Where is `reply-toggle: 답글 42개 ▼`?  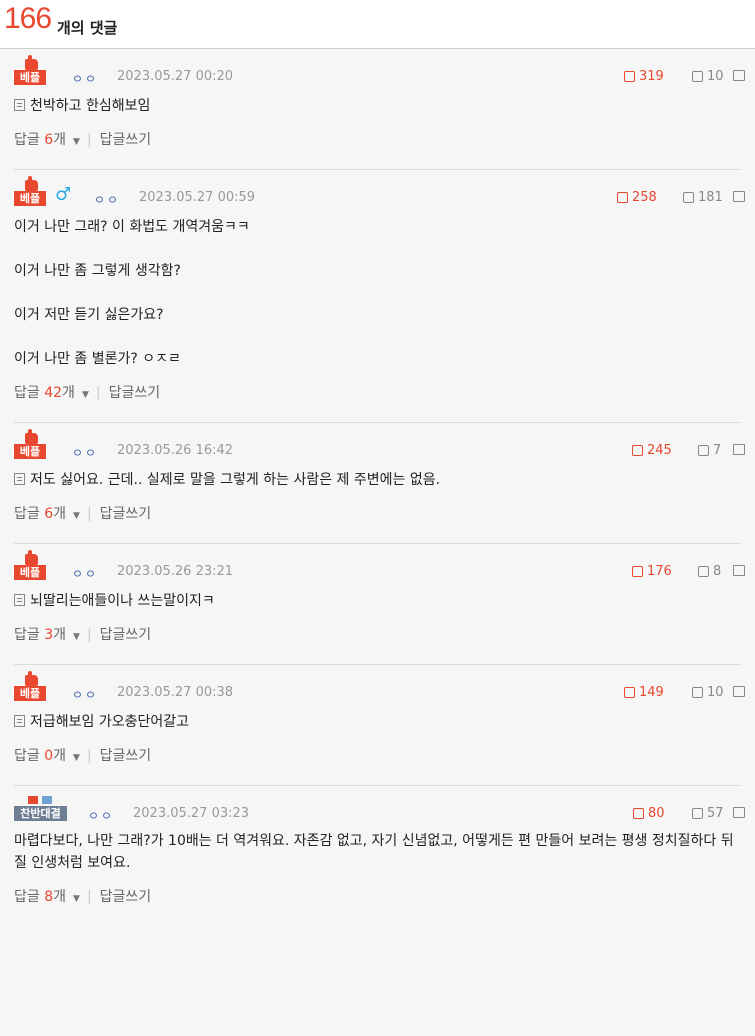 reply-toggle: 답글 42개 ▼ is located at coordinates (53, 393).